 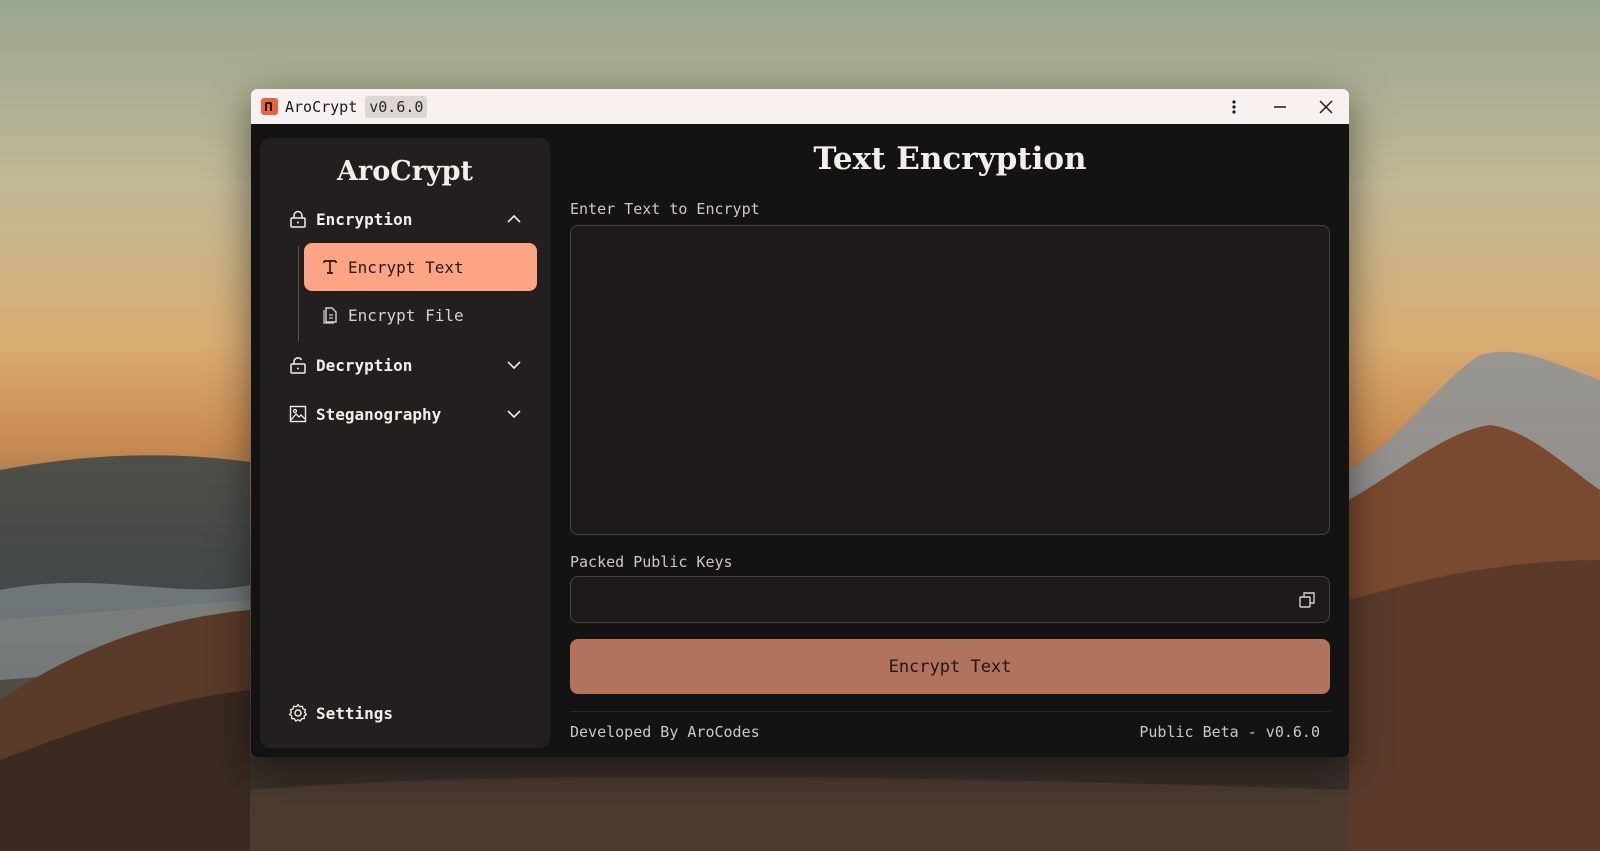 What do you see at coordinates (950, 599) in the screenshot?
I see `public-keys-input` at bounding box center [950, 599].